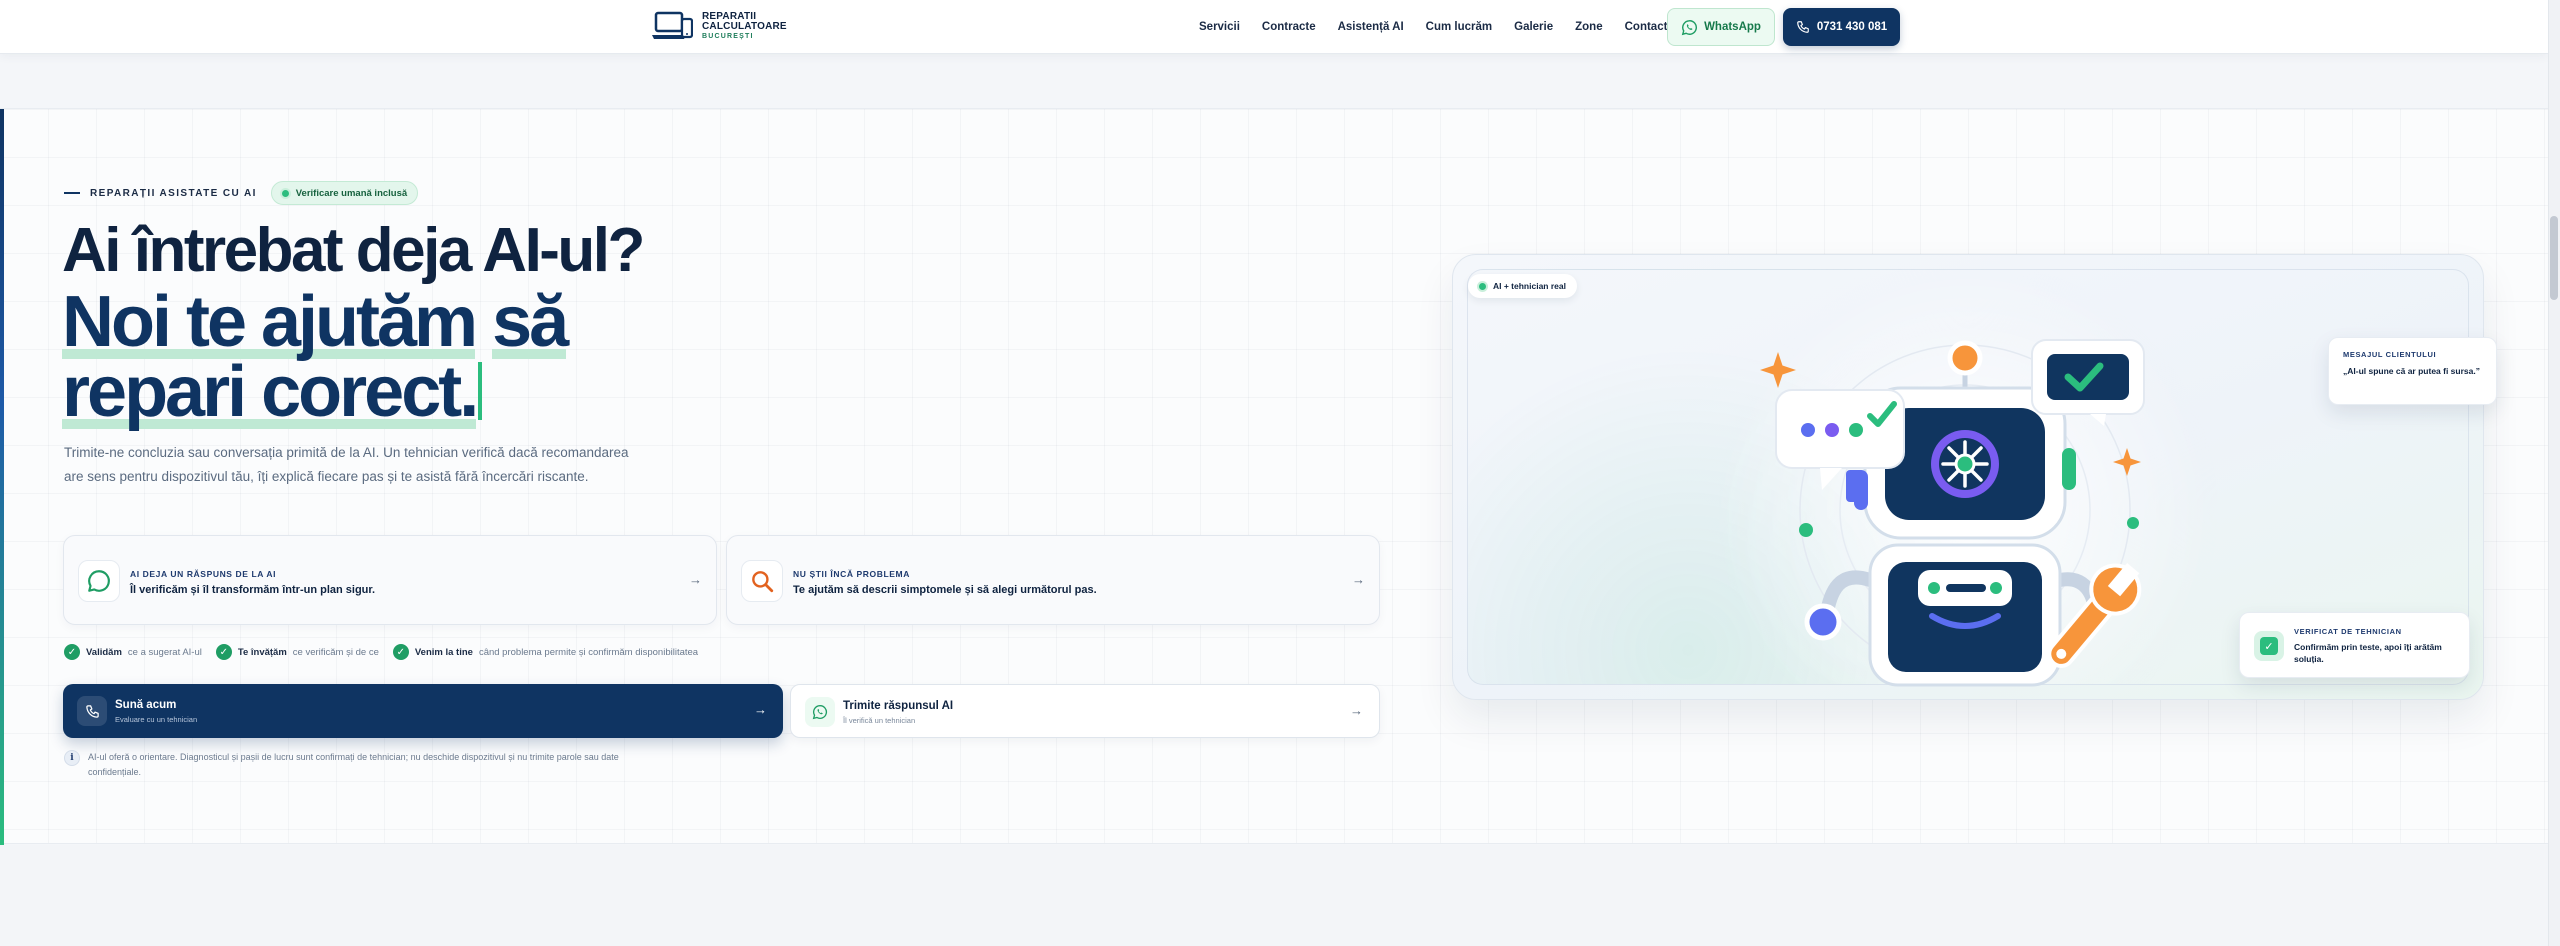 Image resolution: width=2560 pixels, height=946 pixels. Describe the element at coordinates (146, 705) in the screenshot. I see `cta-title: Sună acum` at that location.